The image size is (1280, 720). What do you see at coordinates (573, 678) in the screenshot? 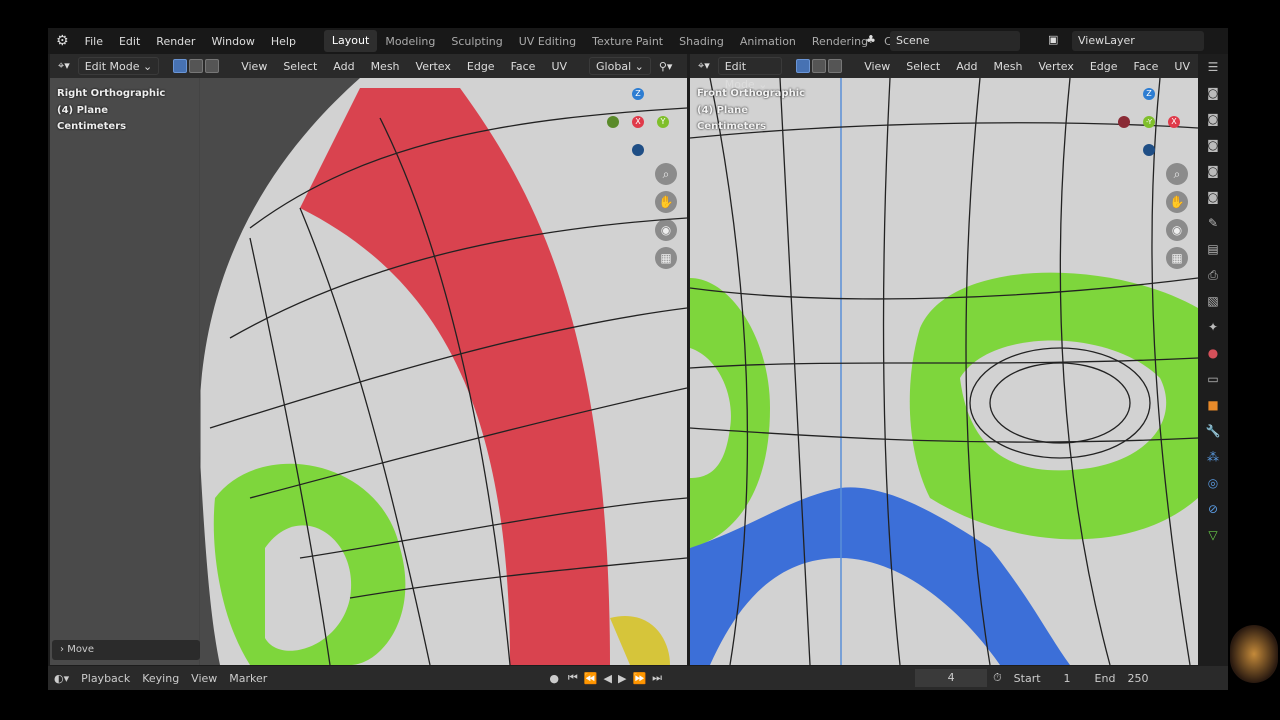
I see `jump-start-icon: ⏮` at bounding box center [573, 678].